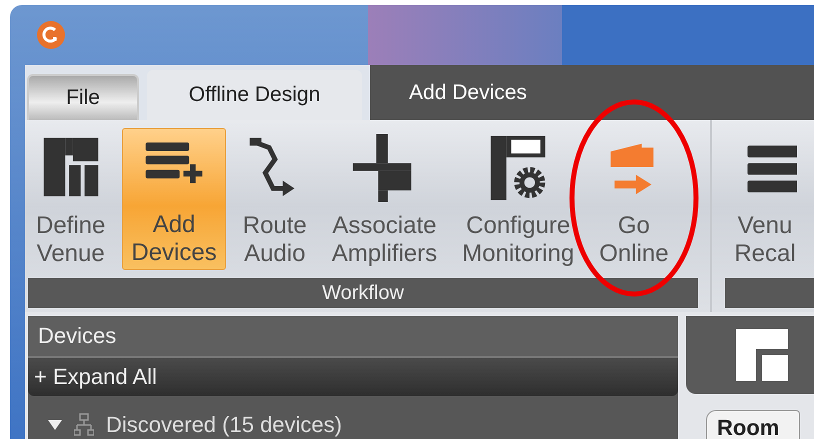 The height and width of the screenshot is (439, 814). What do you see at coordinates (224, 425) in the screenshot?
I see `tree-item: Discovered (15 devices)` at bounding box center [224, 425].